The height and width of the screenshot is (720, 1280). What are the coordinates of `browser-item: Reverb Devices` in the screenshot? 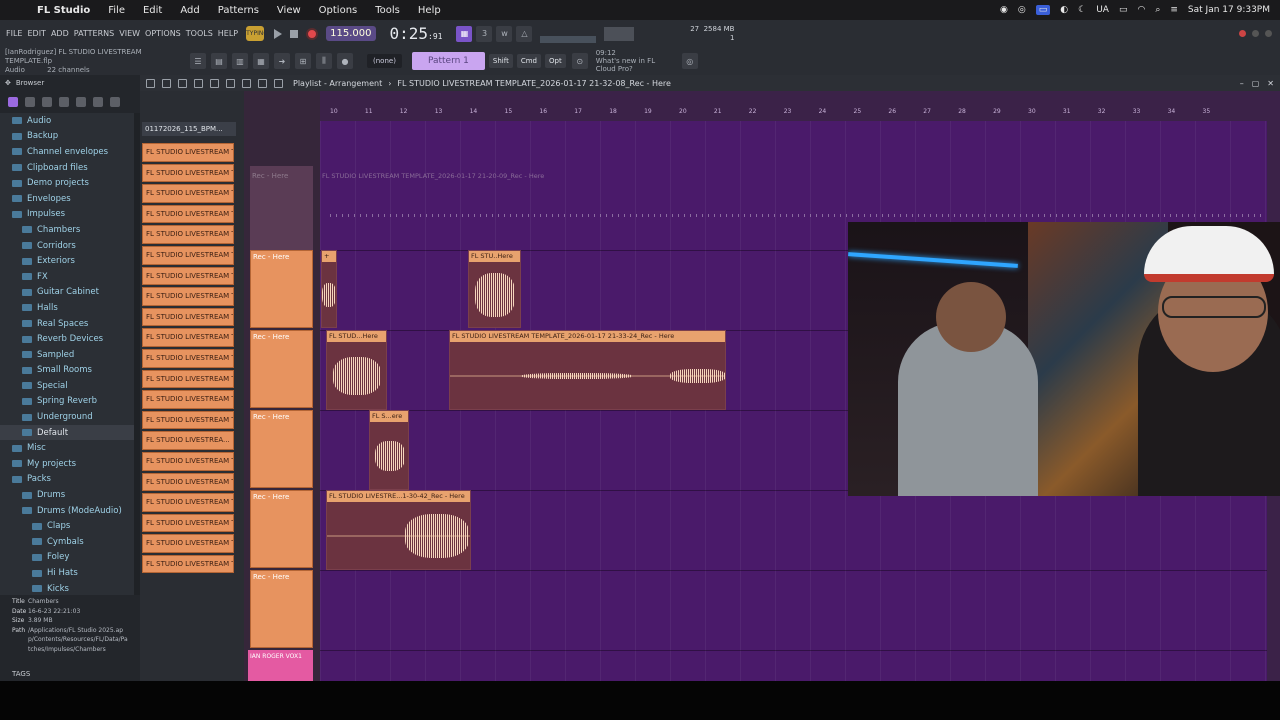 It's located at (67, 339).